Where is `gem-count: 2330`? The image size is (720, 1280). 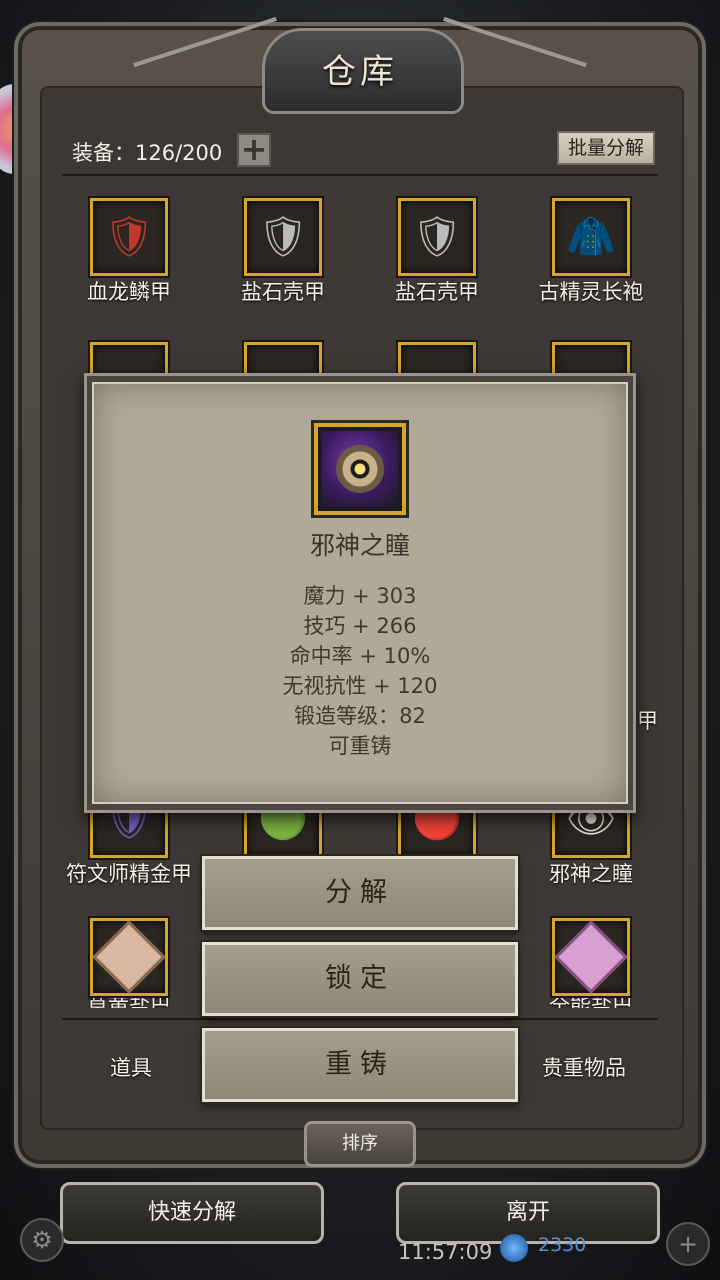 gem-count: 2330 is located at coordinates (562, 1245).